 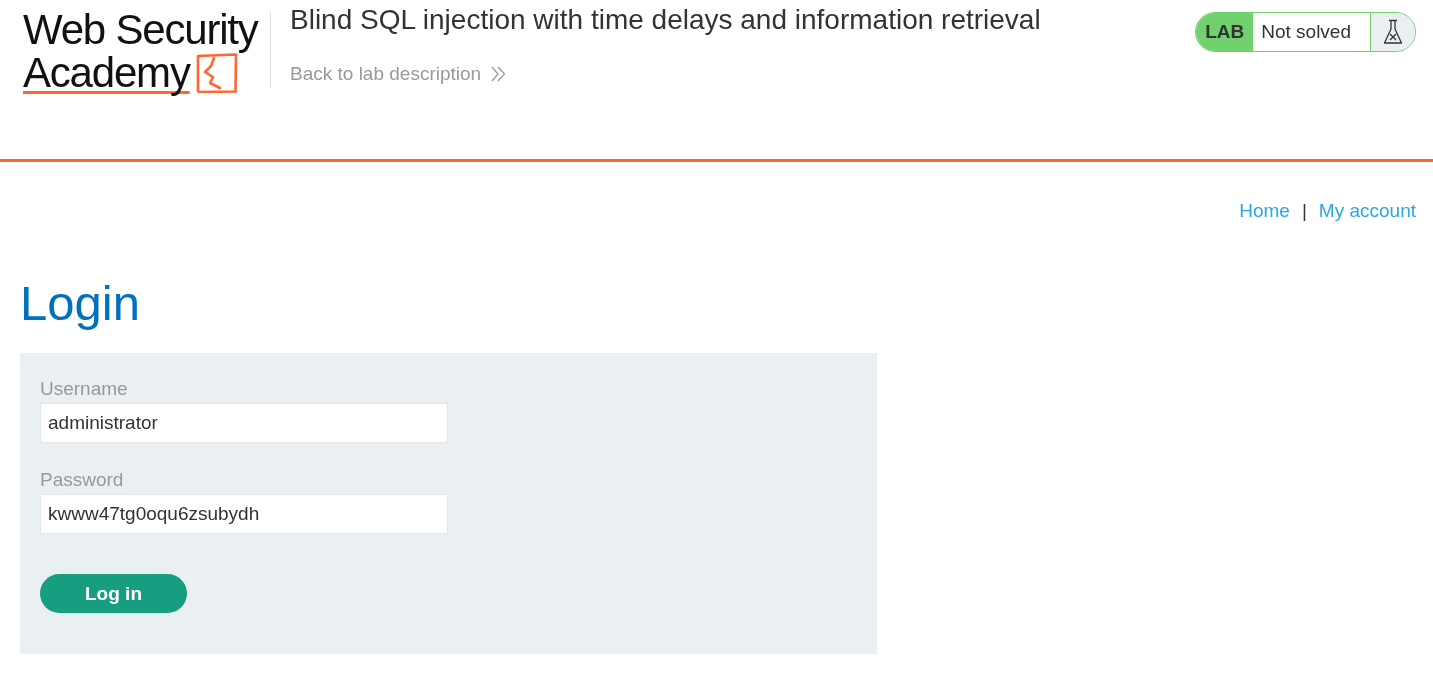 What do you see at coordinates (1367, 211) in the screenshot?
I see `nav-link: My account` at bounding box center [1367, 211].